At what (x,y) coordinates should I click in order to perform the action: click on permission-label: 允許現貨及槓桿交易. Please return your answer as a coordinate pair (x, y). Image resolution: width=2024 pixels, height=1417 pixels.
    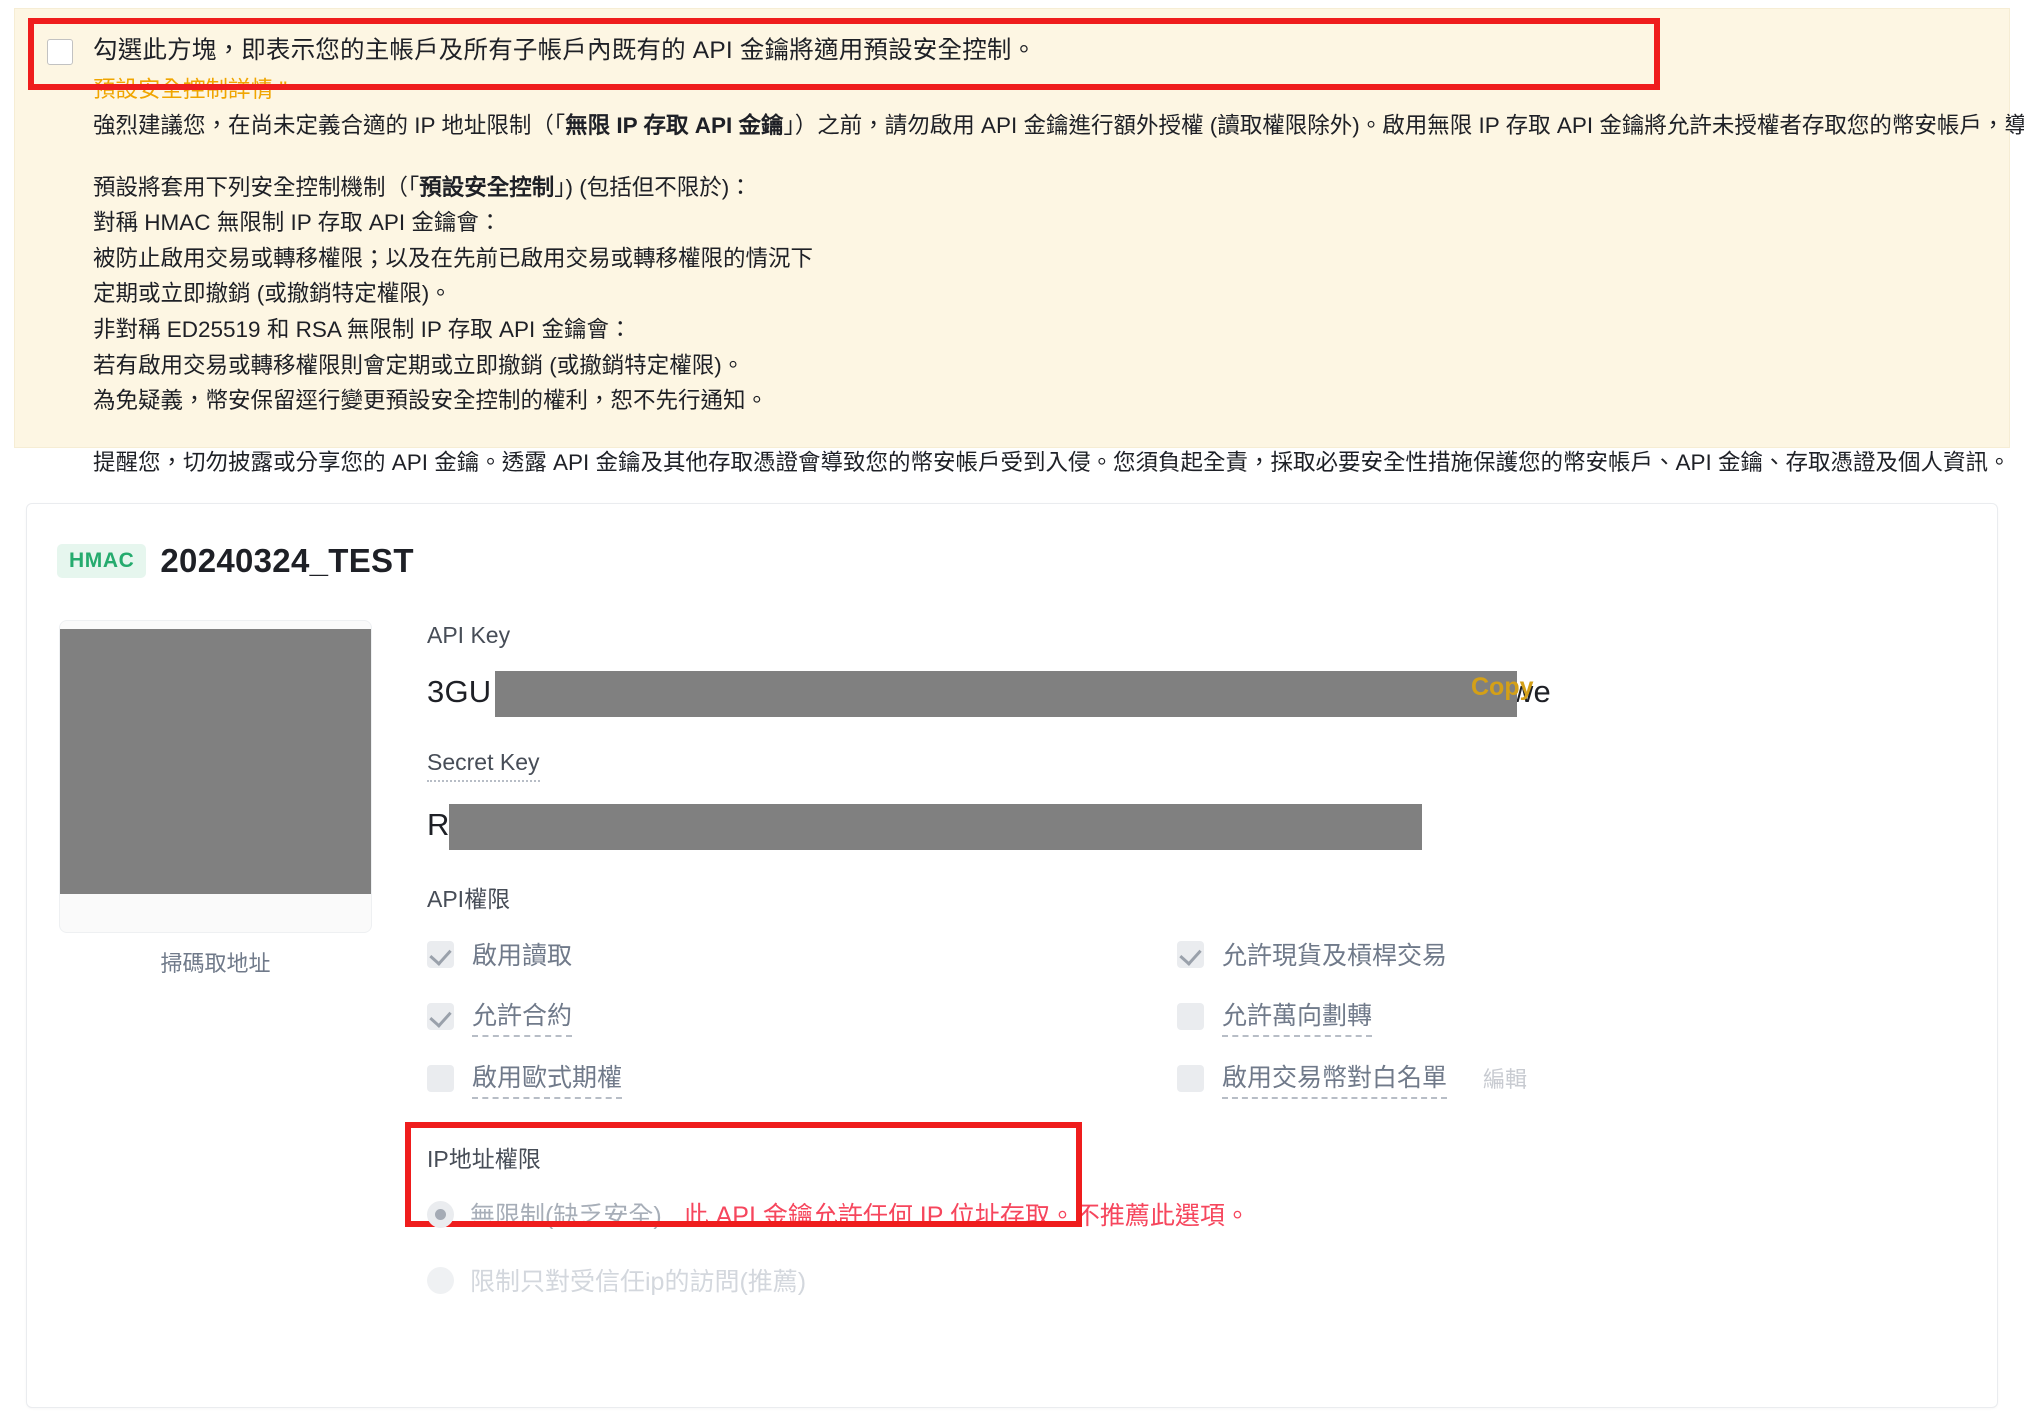
    Looking at the image, I should click on (1335, 956).